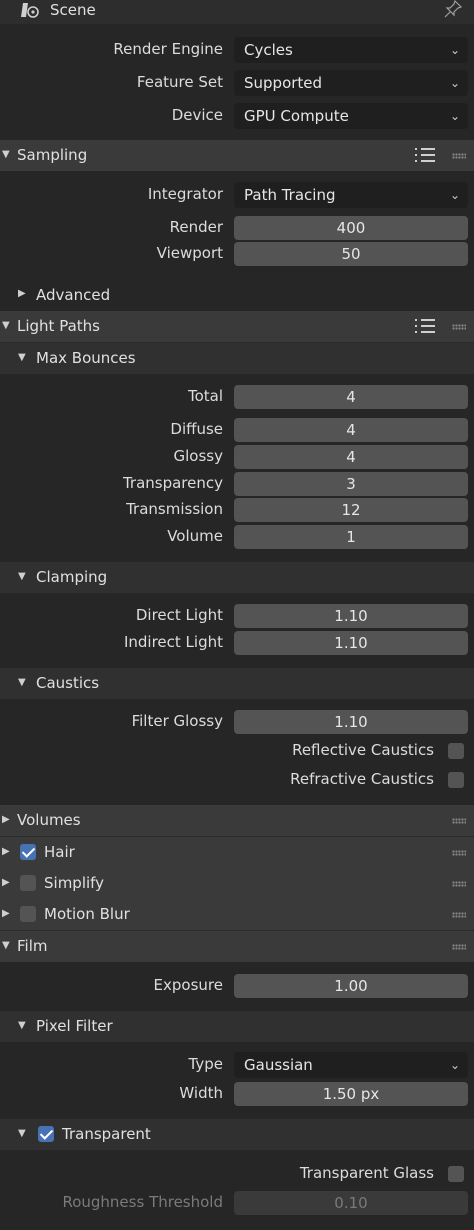  What do you see at coordinates (46, 1134) in the screenshot?
I see `transparent-checkbox` at bounding box center [46, 1134].